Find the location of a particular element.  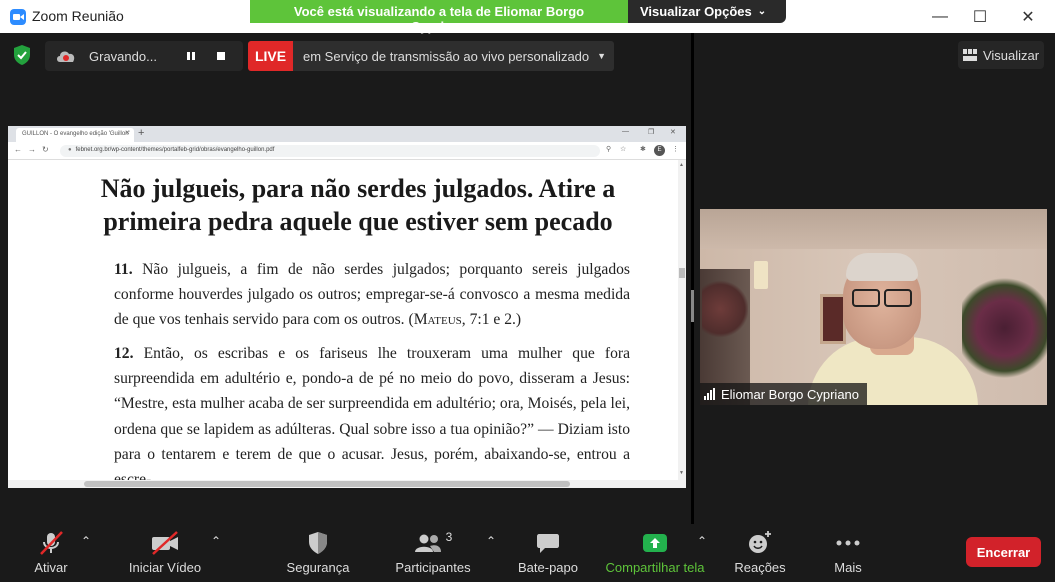

paragraph-11-number: 11. is located at coordinates (123, 269).